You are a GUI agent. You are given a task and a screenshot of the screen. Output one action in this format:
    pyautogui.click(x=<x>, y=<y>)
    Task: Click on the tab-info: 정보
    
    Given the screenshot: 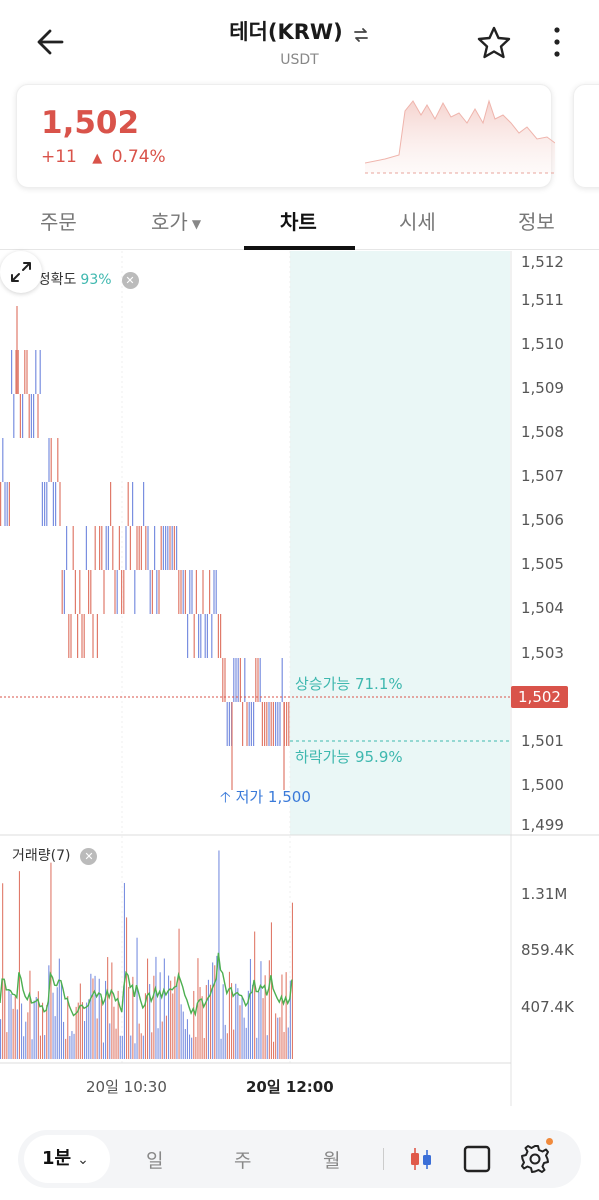 What is the action you would take?
    pyautogui.click(x=536, y=220)
    